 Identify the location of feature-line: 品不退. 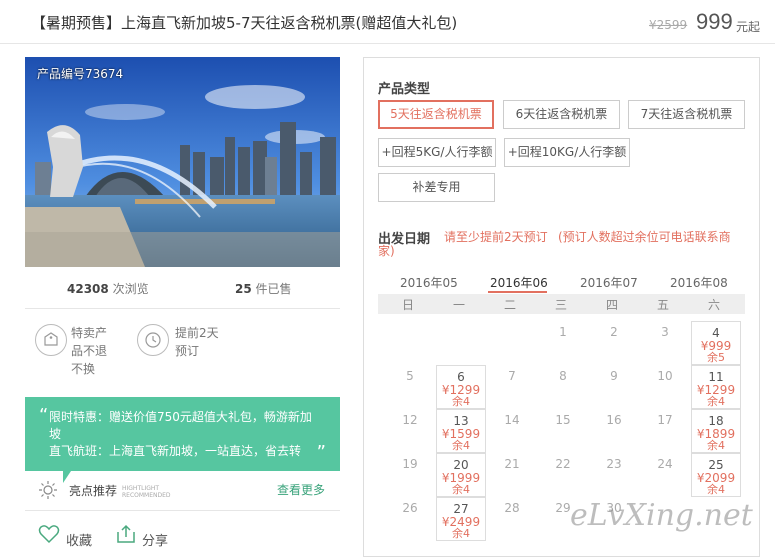
(89, 351).